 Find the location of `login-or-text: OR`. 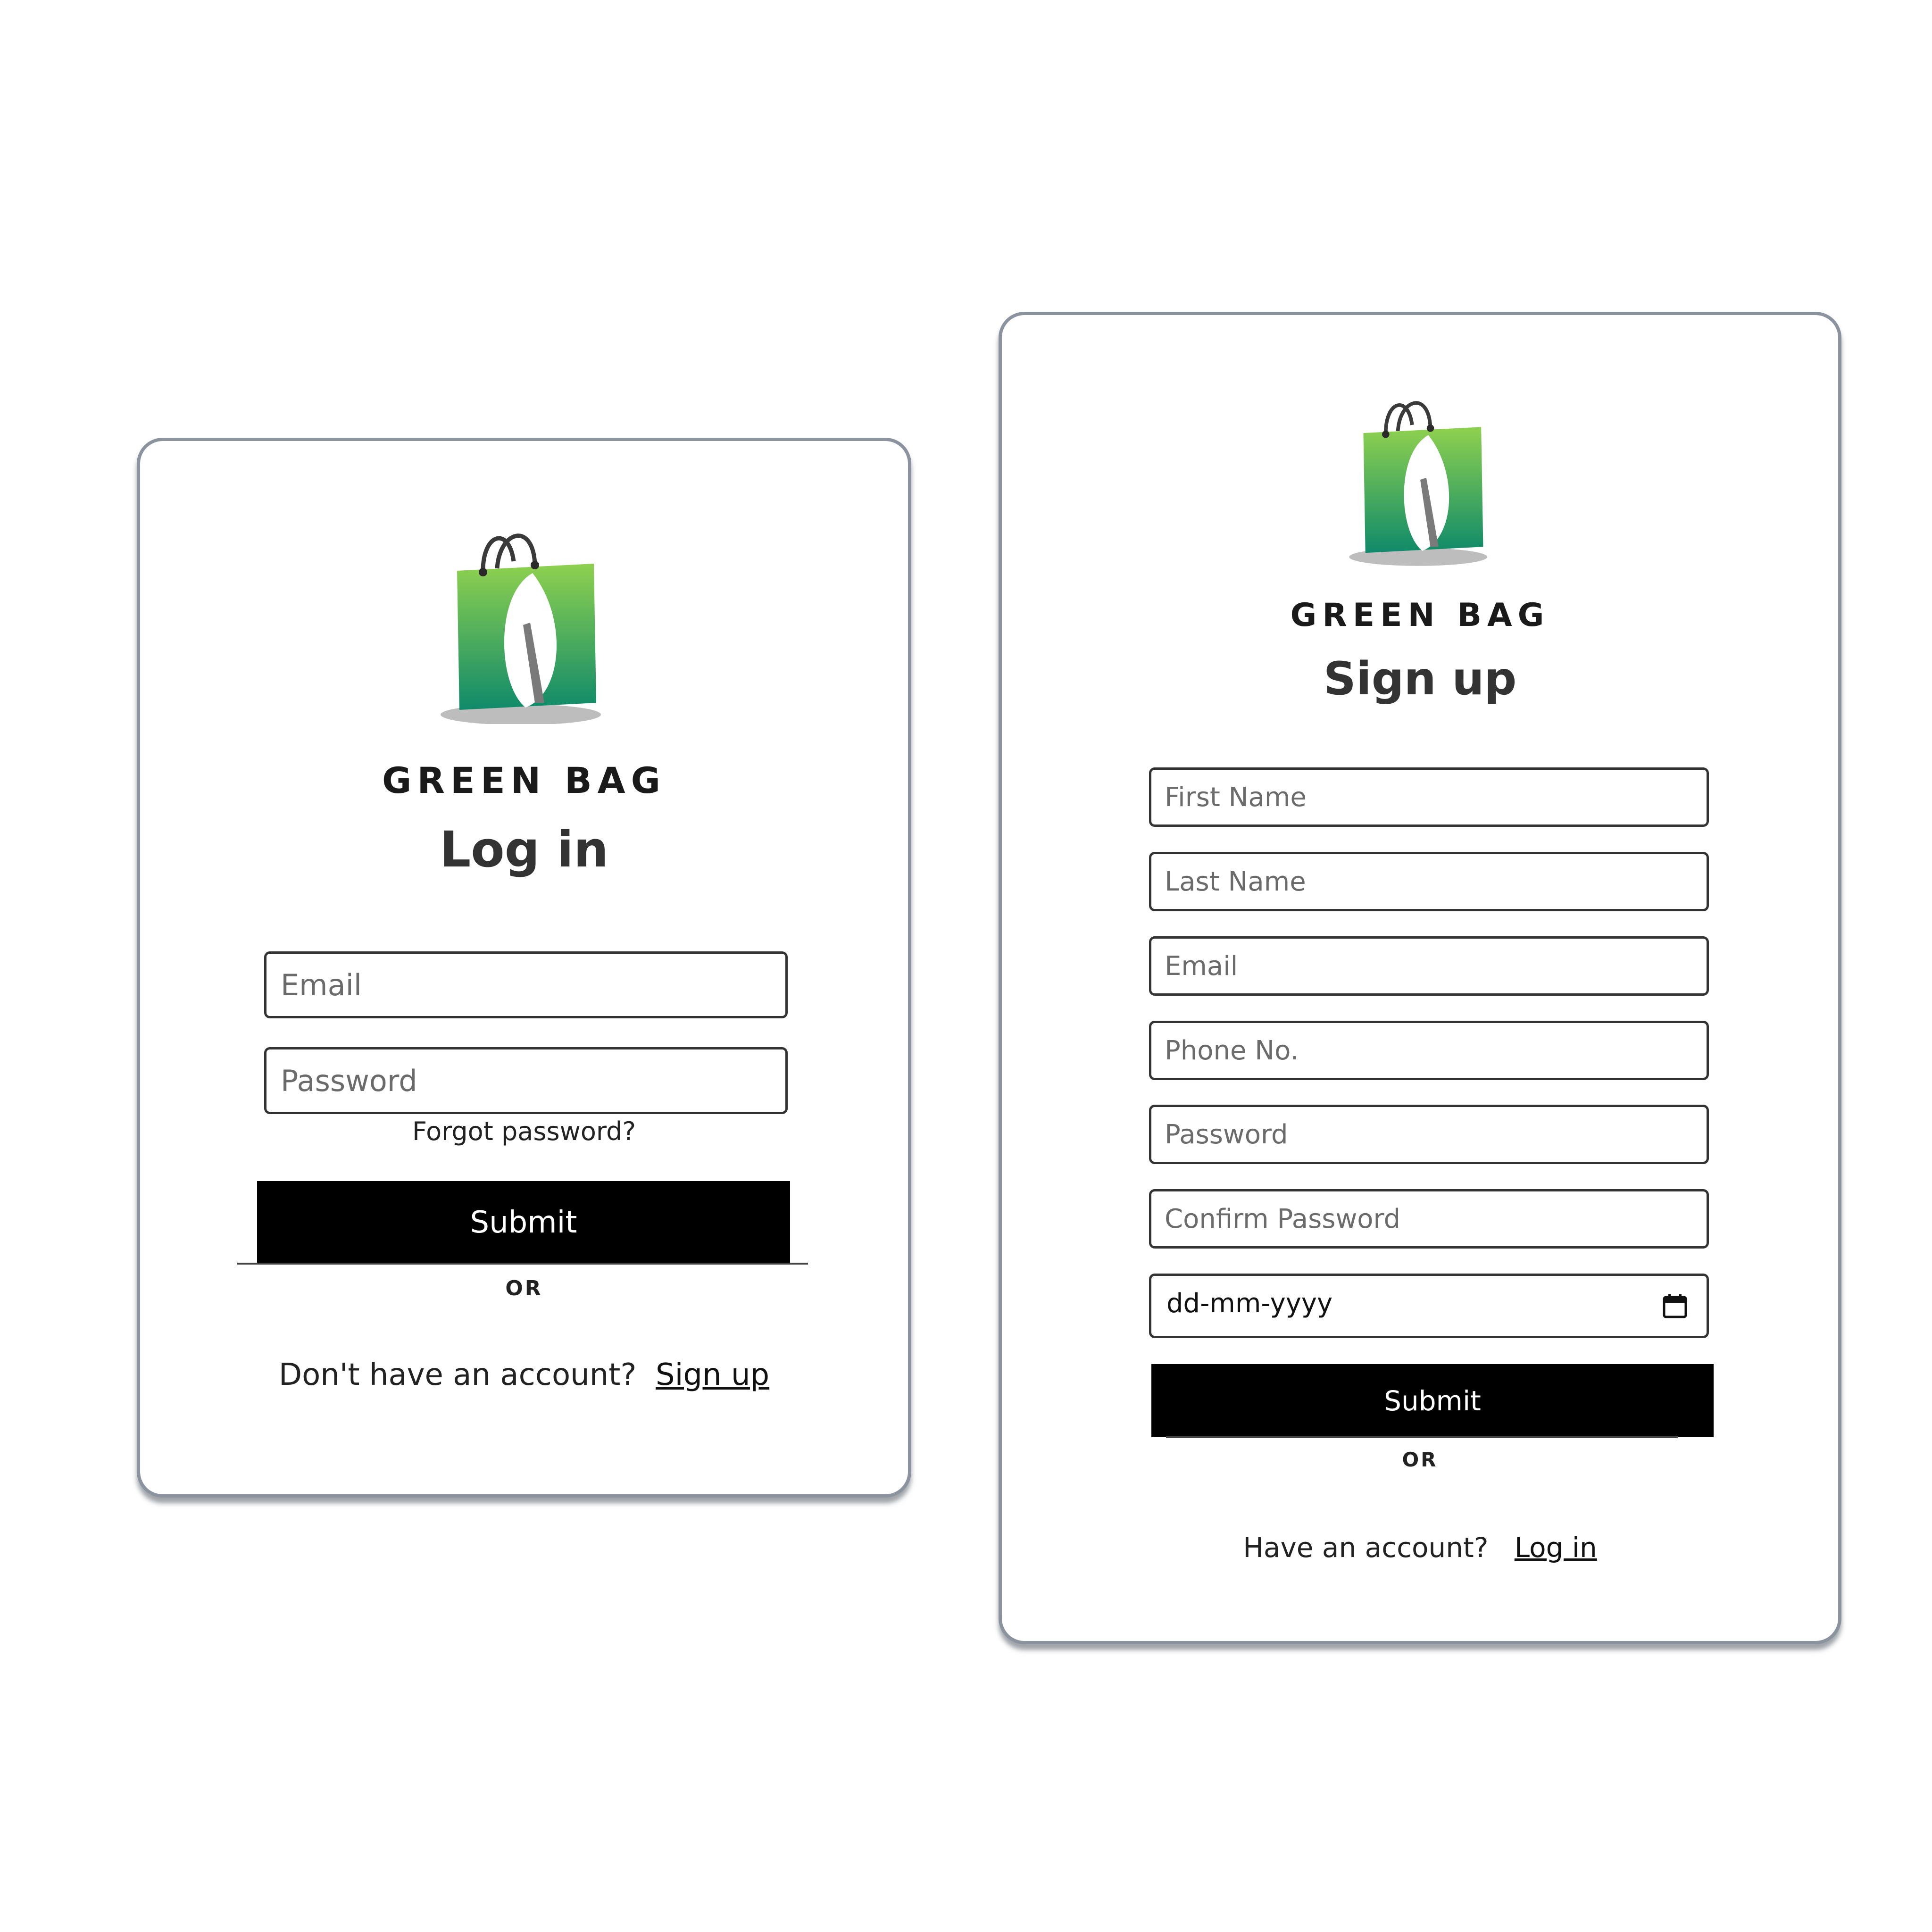

login-or-text: OR is located at coordinates (524, 1288).